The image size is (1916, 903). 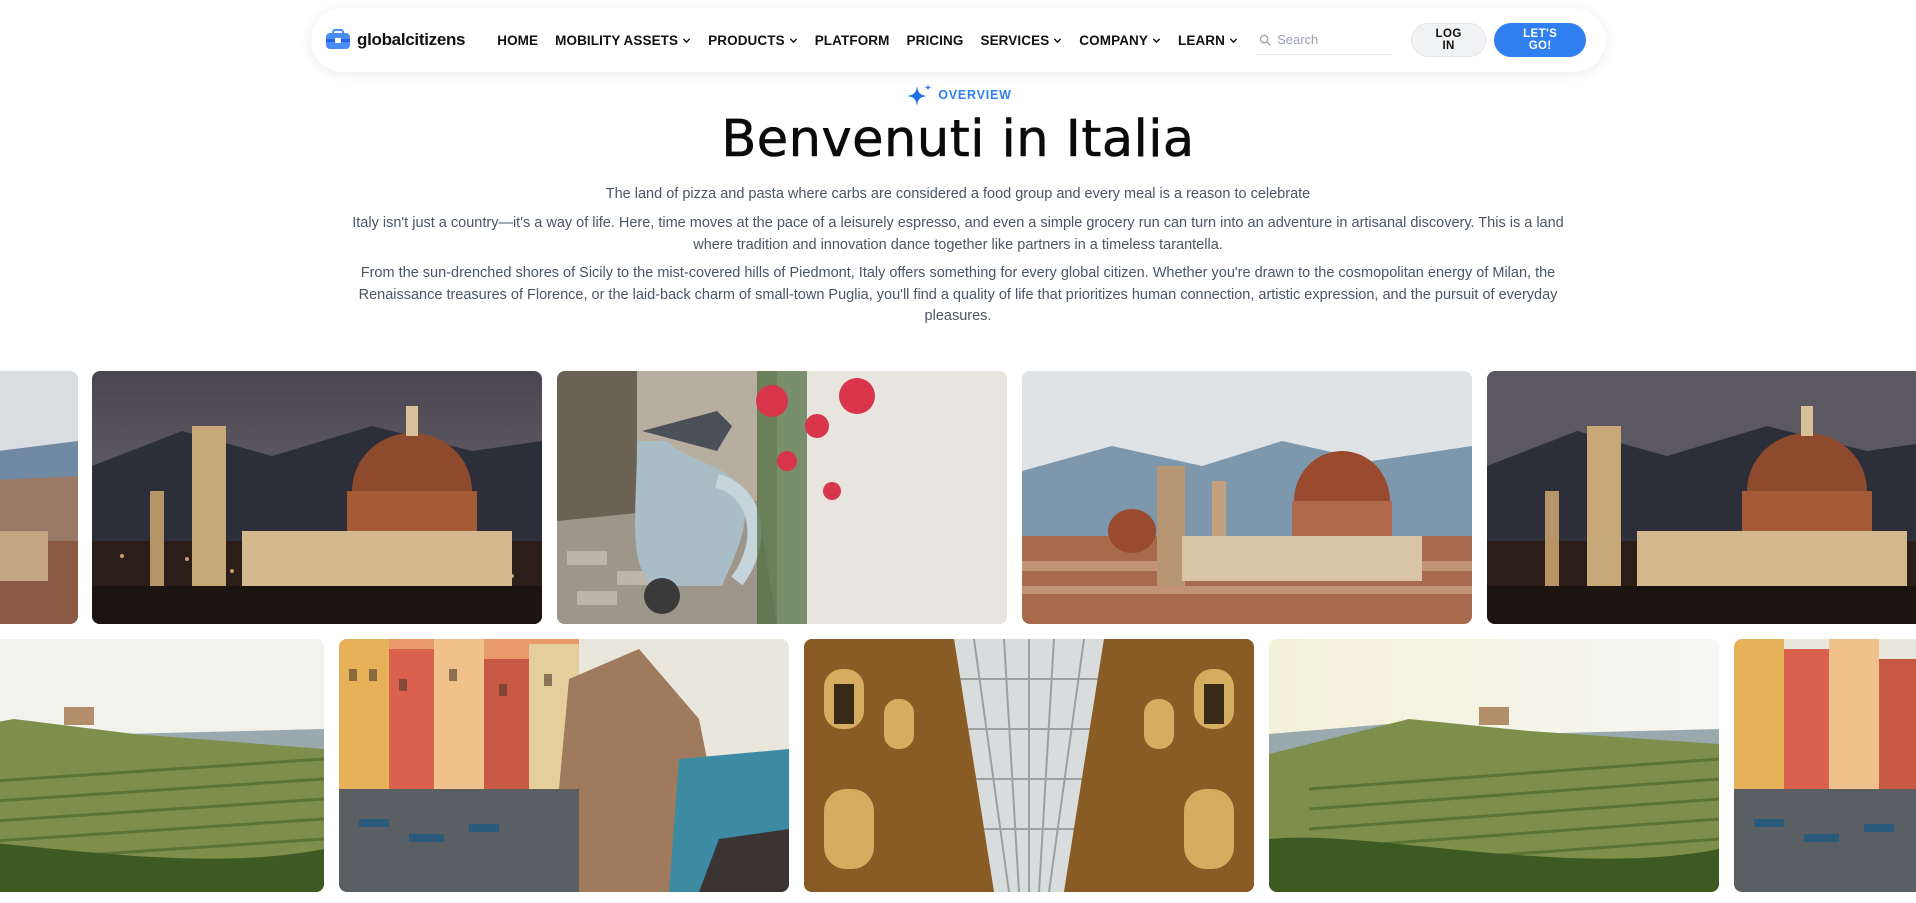 I want to click on nav-item-label: HOME, so click(x=518, y=40).